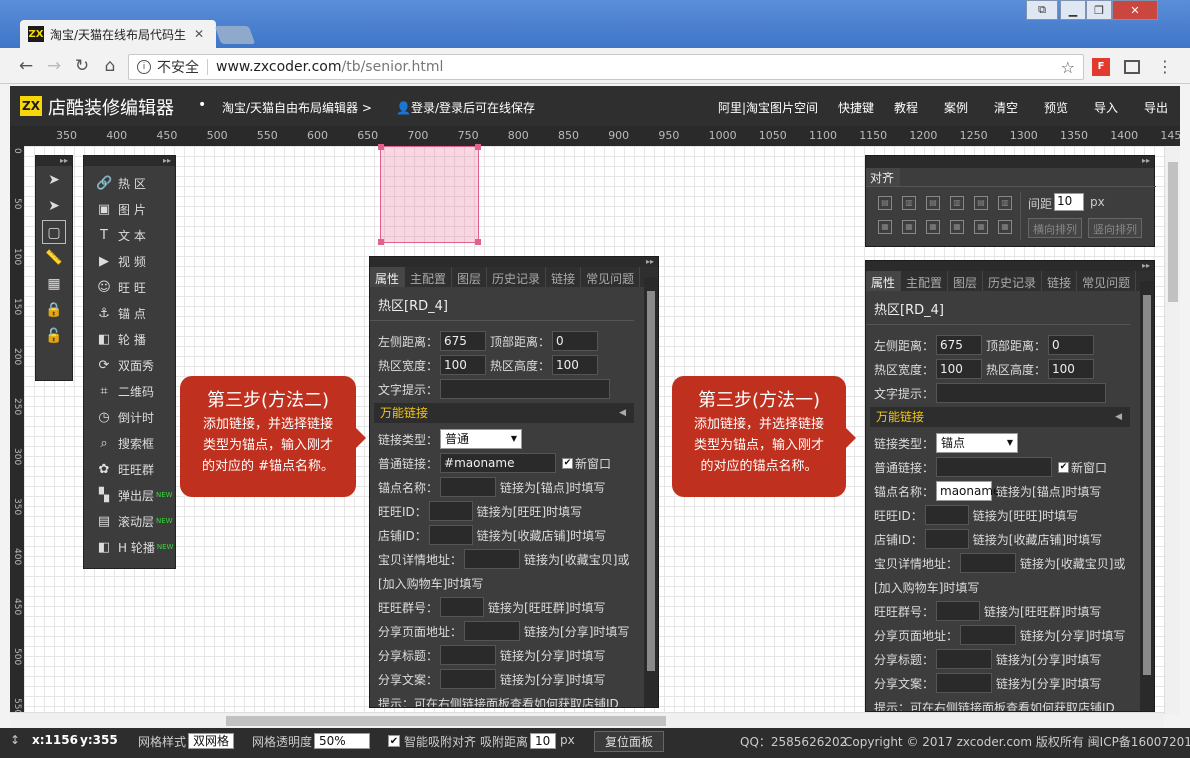 The width and height of the screenshot is (1190, 758). Describe the element at coordinates (1099, 10) in the screenshot. I see `restore-icon: ❐` at that location.